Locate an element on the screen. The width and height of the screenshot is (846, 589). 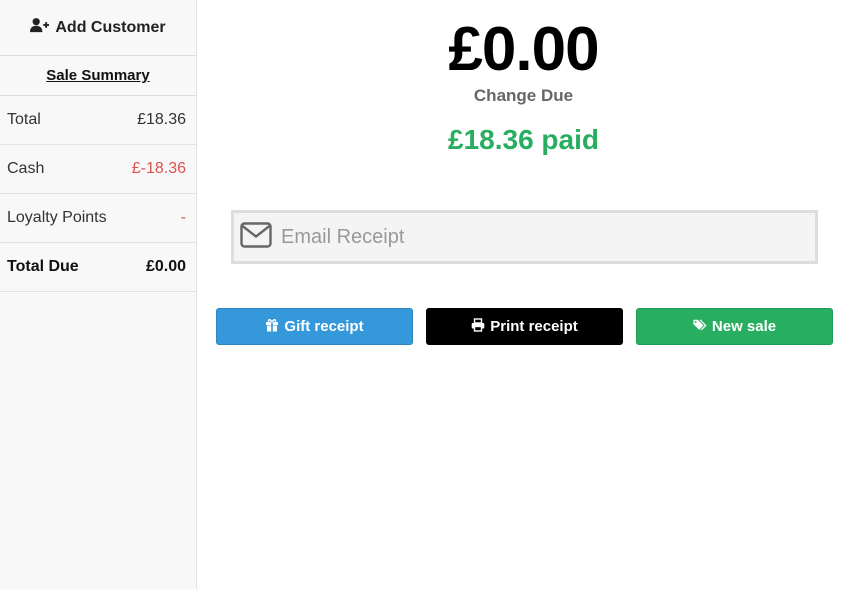
email-receipt-field is located at coordinates (524, 237).